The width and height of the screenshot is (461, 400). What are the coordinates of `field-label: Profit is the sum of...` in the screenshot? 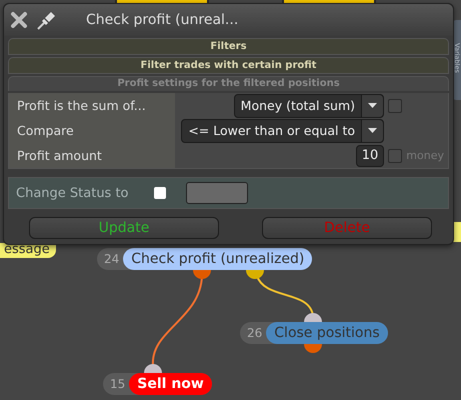 It's located at (92, 105).